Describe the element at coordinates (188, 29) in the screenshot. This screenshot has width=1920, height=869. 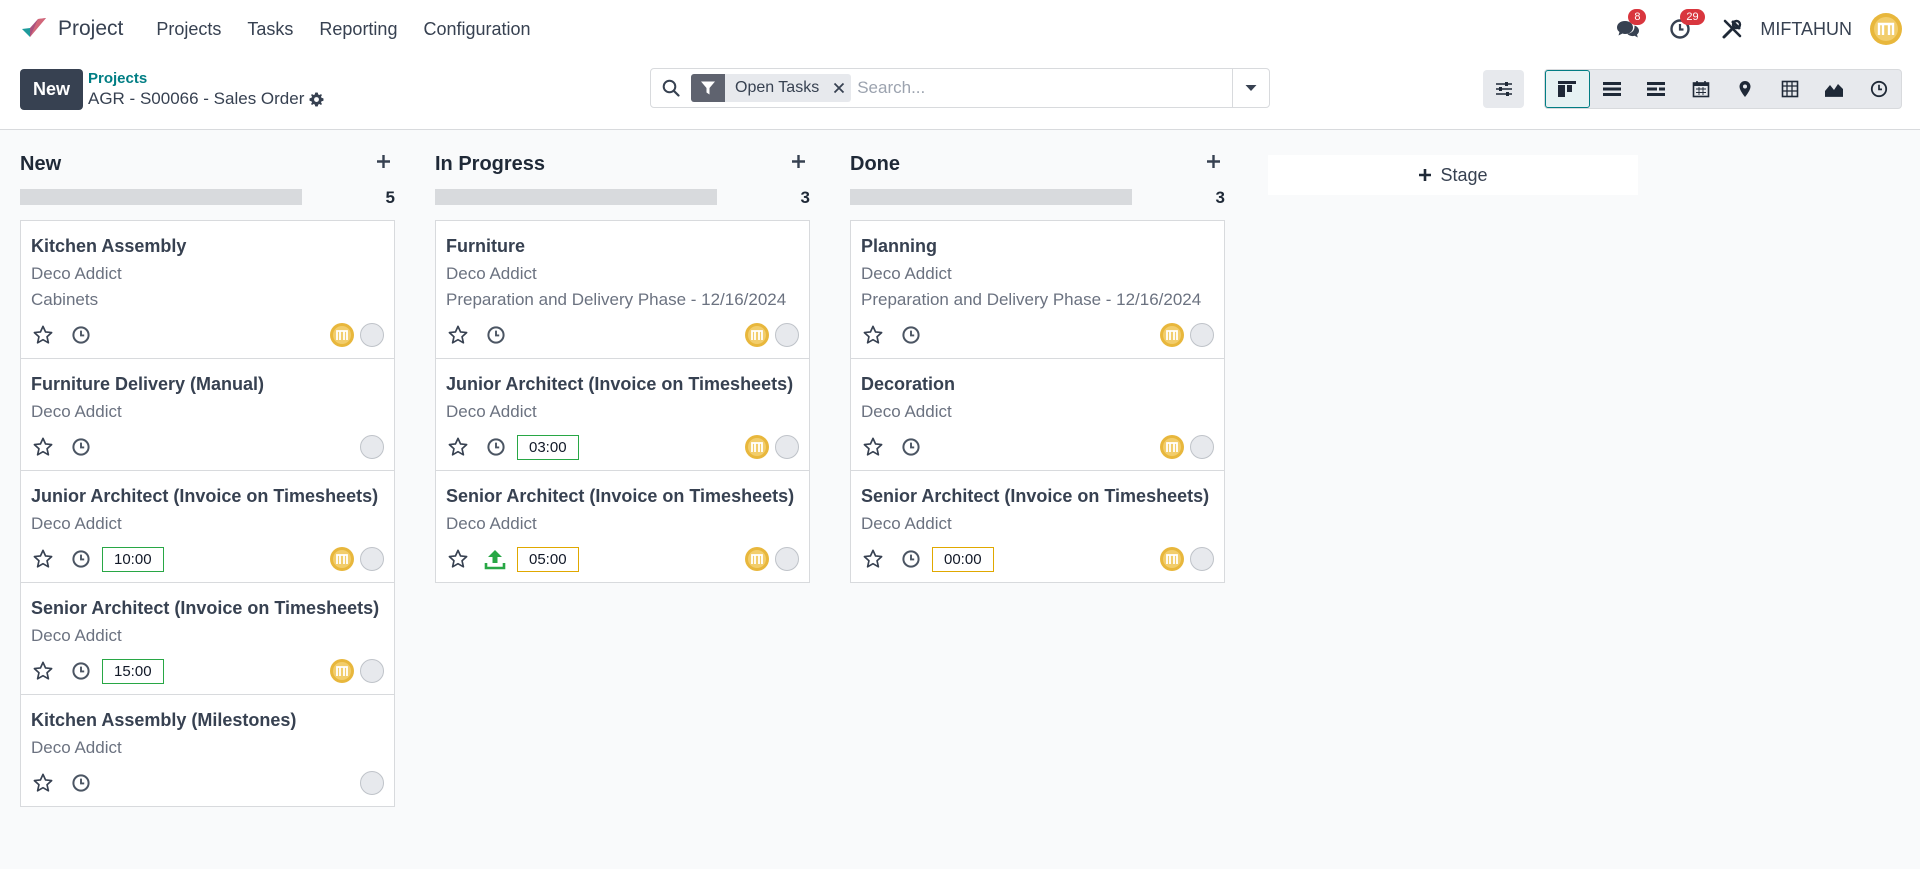
I see `menu-item-projects: Projects` at that location.